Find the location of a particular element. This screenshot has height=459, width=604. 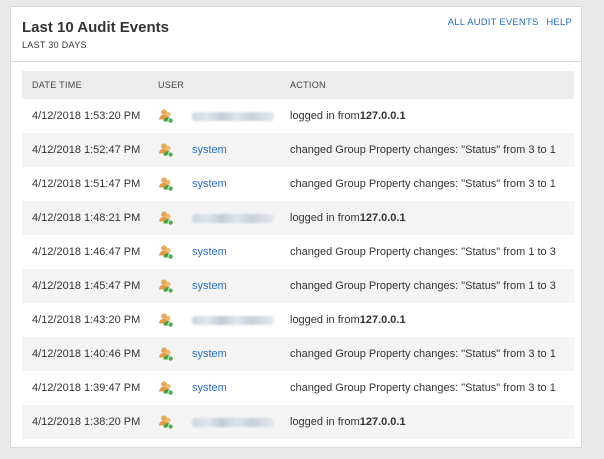

event-date: 4/12/2018 1:52:47 PM is located at coordinates (86, 150).